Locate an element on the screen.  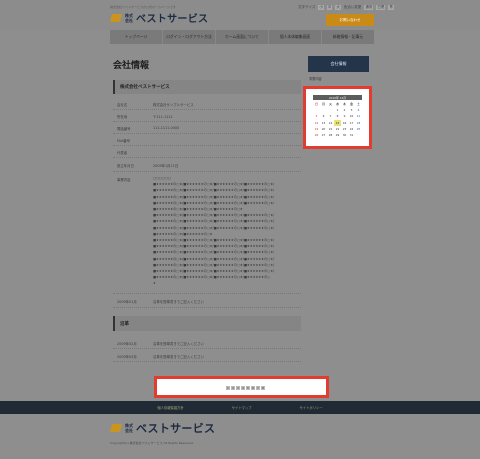
row-label: 2009年02月 is located at coordinates (127, 344).